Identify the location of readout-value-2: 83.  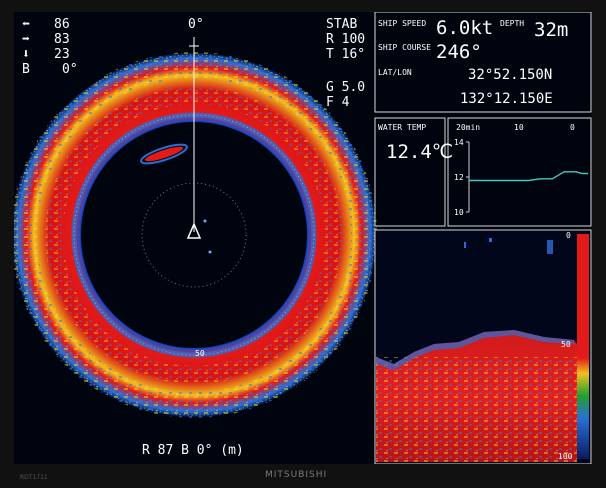
(62, 39).